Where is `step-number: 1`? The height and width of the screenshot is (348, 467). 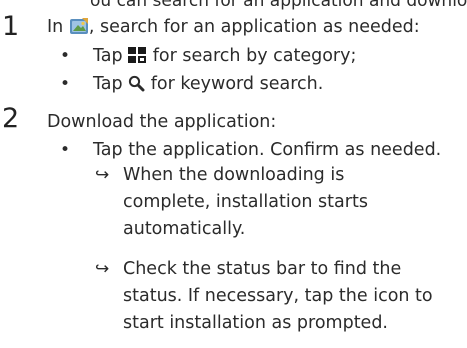 step-number: 1 is located at coordinates (11, 26).